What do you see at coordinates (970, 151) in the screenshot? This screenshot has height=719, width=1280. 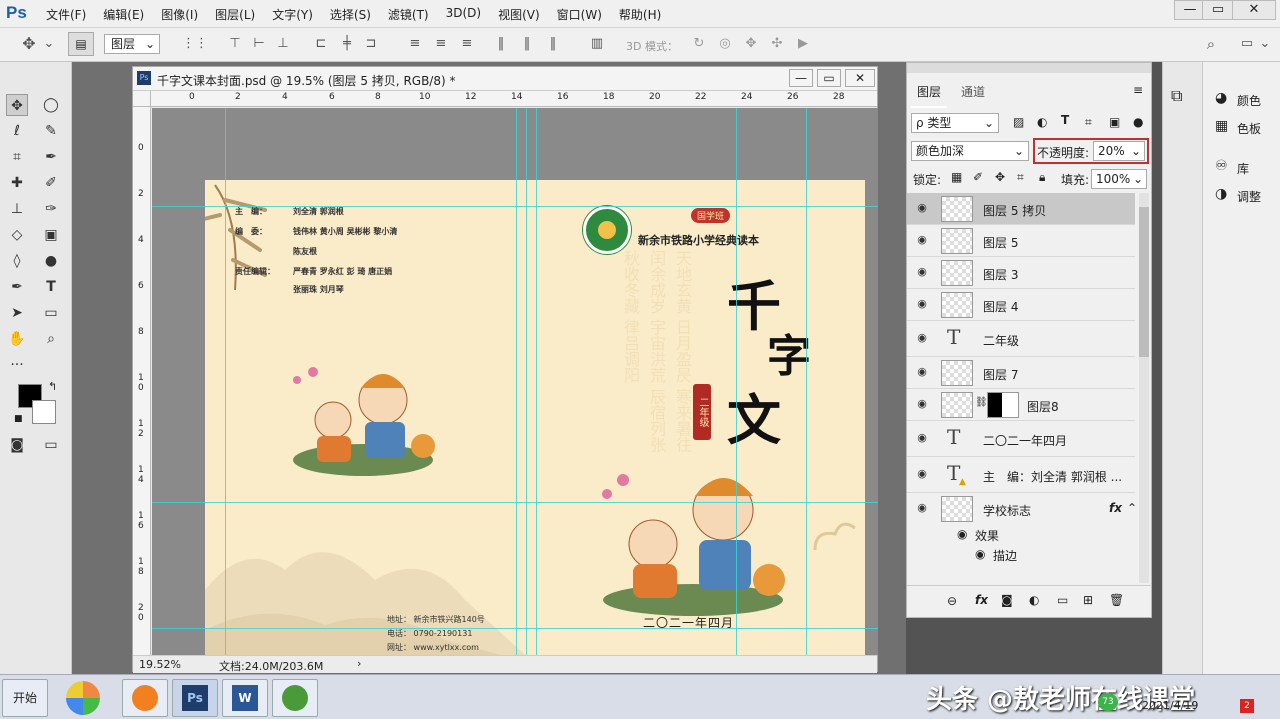 I see `blend-mode-dropdown: 颜色加深 ⌄` at bounding box center [970, 151].